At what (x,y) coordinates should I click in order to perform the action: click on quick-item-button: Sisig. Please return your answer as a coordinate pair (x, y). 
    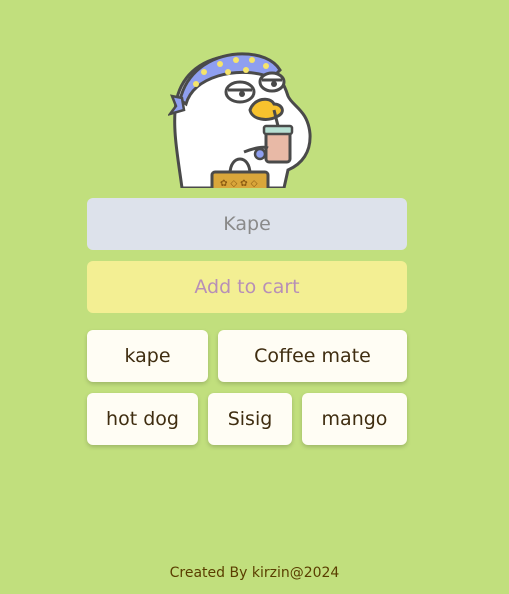
    Looking at the image, I should click on (250, 419).